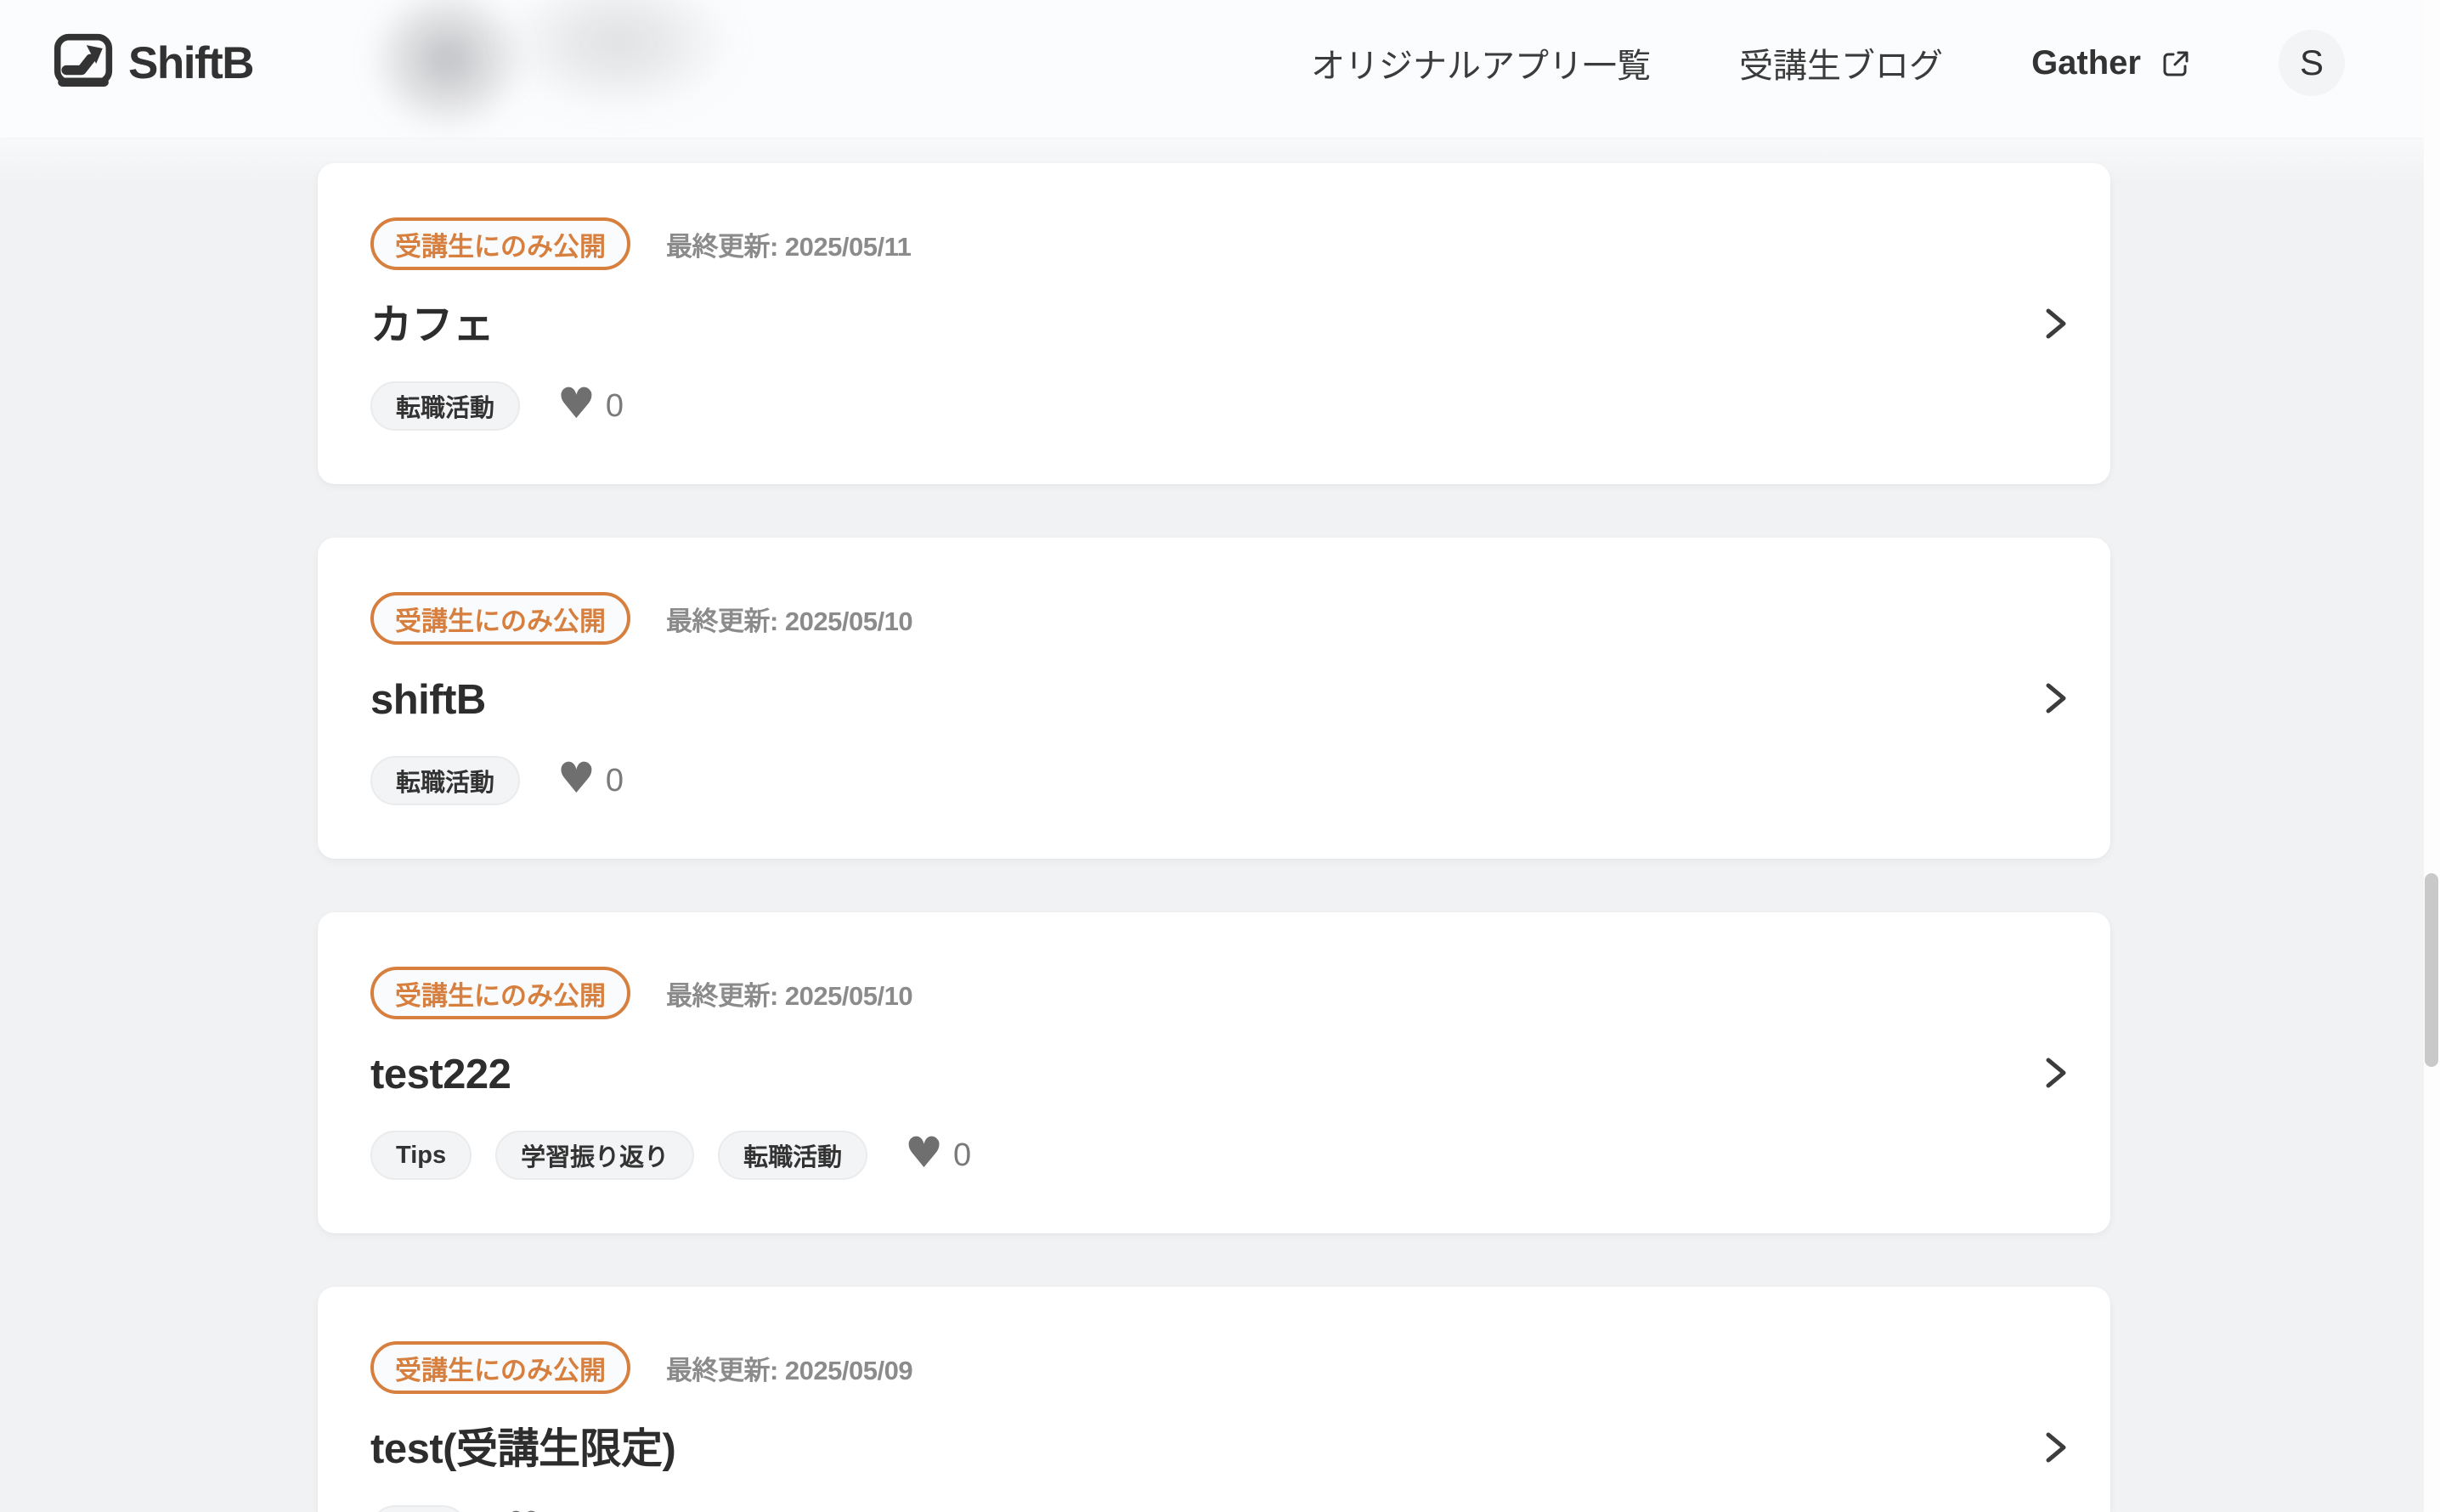 The height and width of the screenshot is (1512, 2440). Describe the element at coordinates (1189, 1367) in the screenshot. I see `post-card-header: 受講生にのみ公開 最終更新: 2025/05/09` at that location.